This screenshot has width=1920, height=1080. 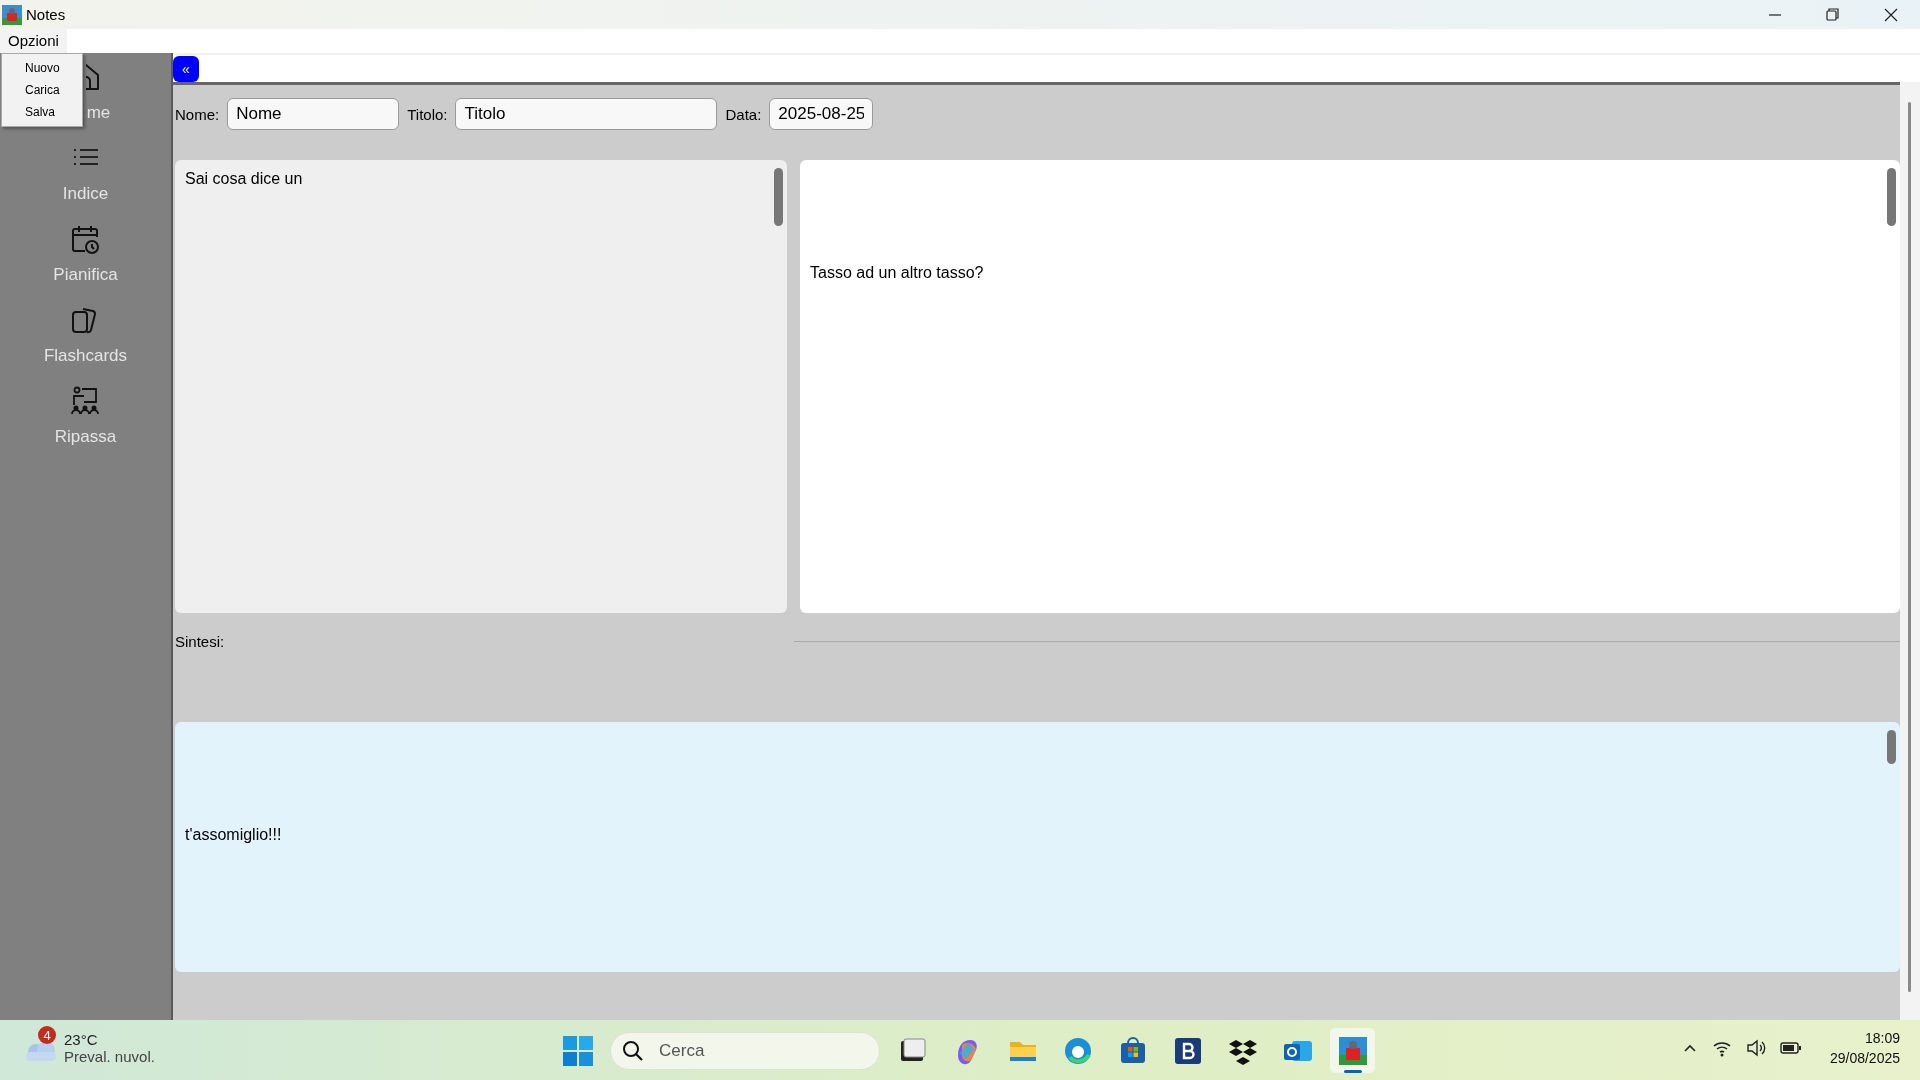 I want to click on menu-entry: Nuovo, so click(x=42, y=68).